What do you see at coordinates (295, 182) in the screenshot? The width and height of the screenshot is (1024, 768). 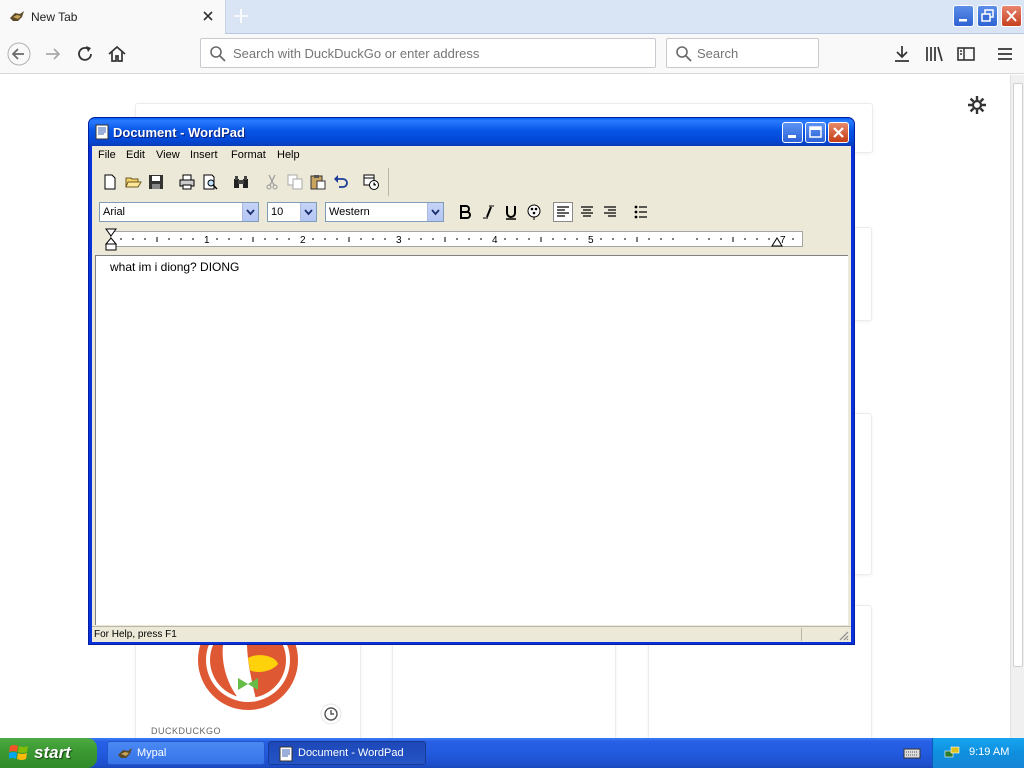 I see `copy-icon` at bounding box center [295, 182].